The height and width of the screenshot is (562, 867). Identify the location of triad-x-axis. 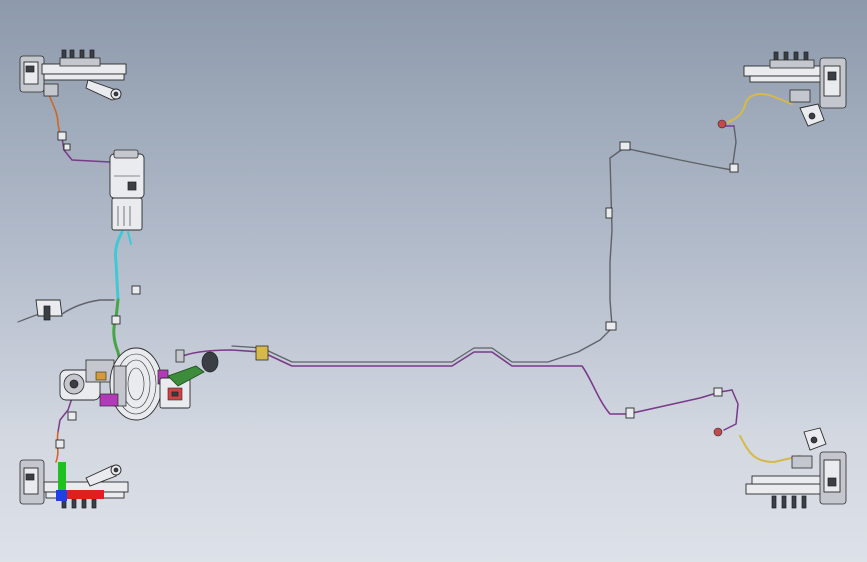
(83, 494).